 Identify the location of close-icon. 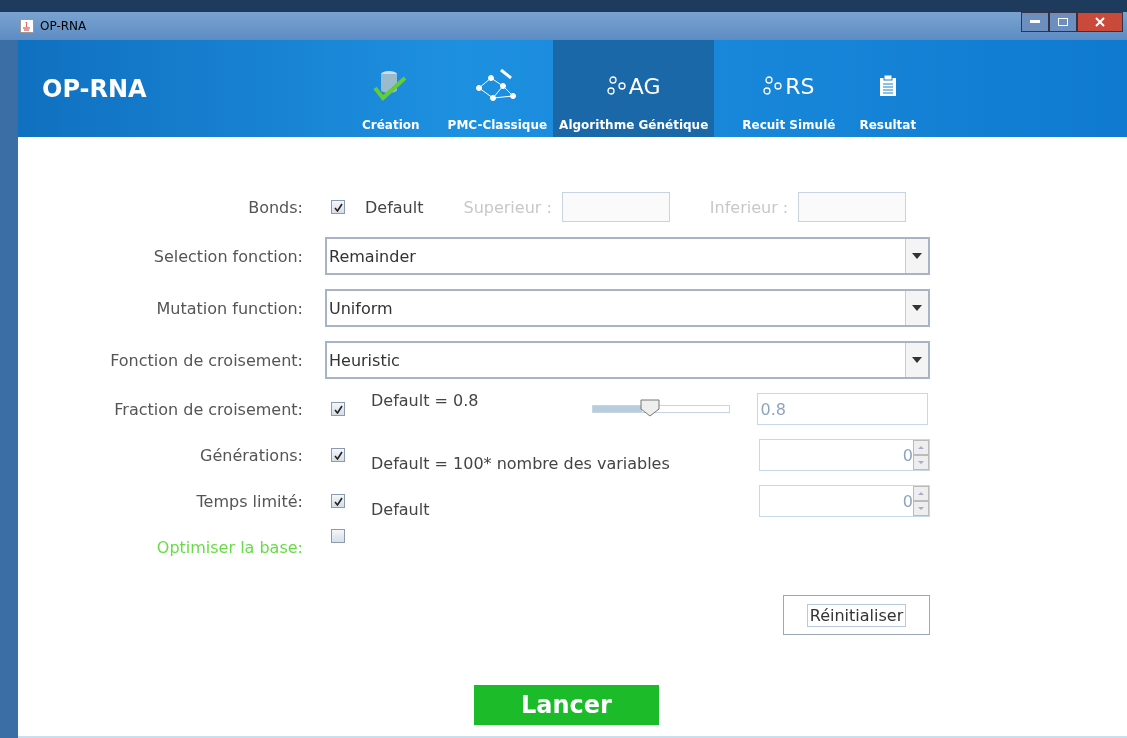
(1100, 22).